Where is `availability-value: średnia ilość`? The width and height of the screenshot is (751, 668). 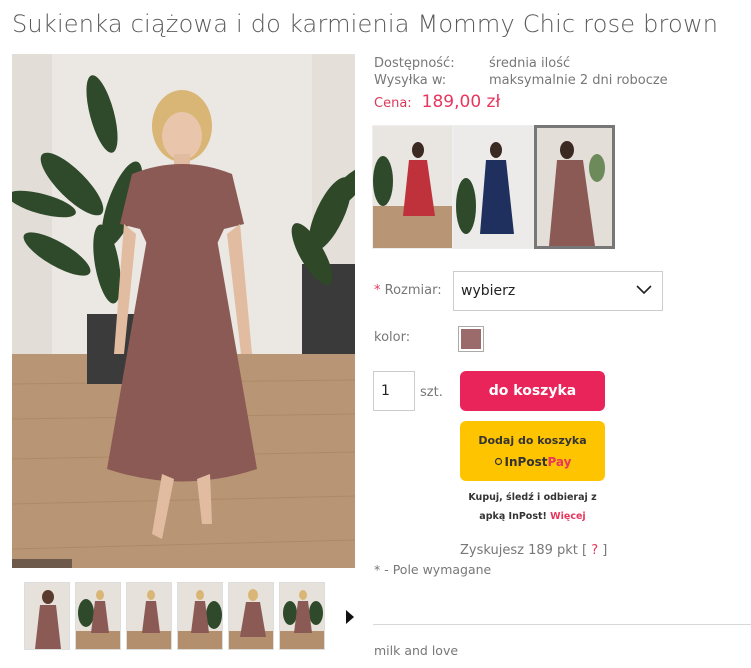
availability-value: średnia ilość is located at coordinates (530, 63).